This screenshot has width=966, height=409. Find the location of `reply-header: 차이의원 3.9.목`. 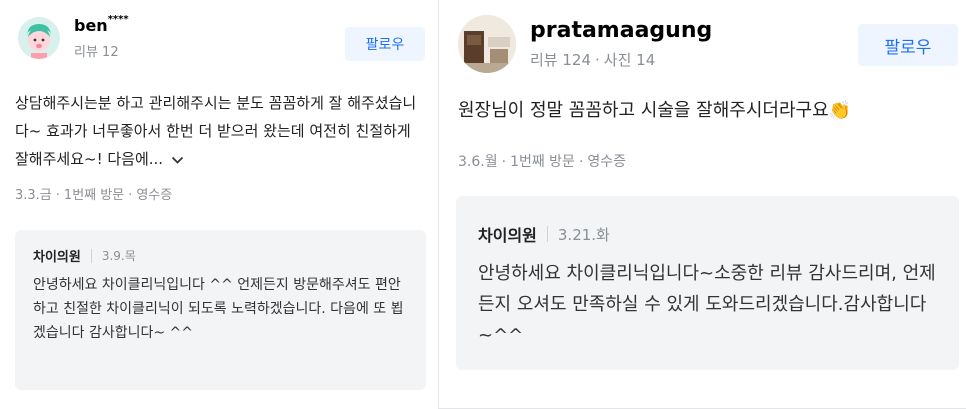

reply-header: 차이의원 3.9.목 is located at coordinates (229, 255).